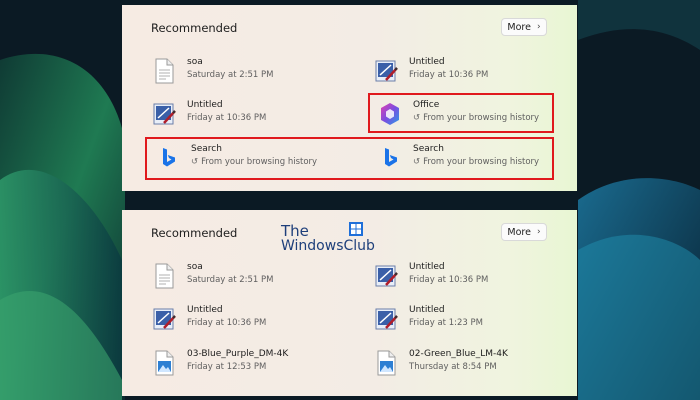 The width and height of the screenshot is (700, 400). What do you see at coordinates (461, 113) in the screenshot?
I see `highlight-box-office` at bounding box center [461, 113].